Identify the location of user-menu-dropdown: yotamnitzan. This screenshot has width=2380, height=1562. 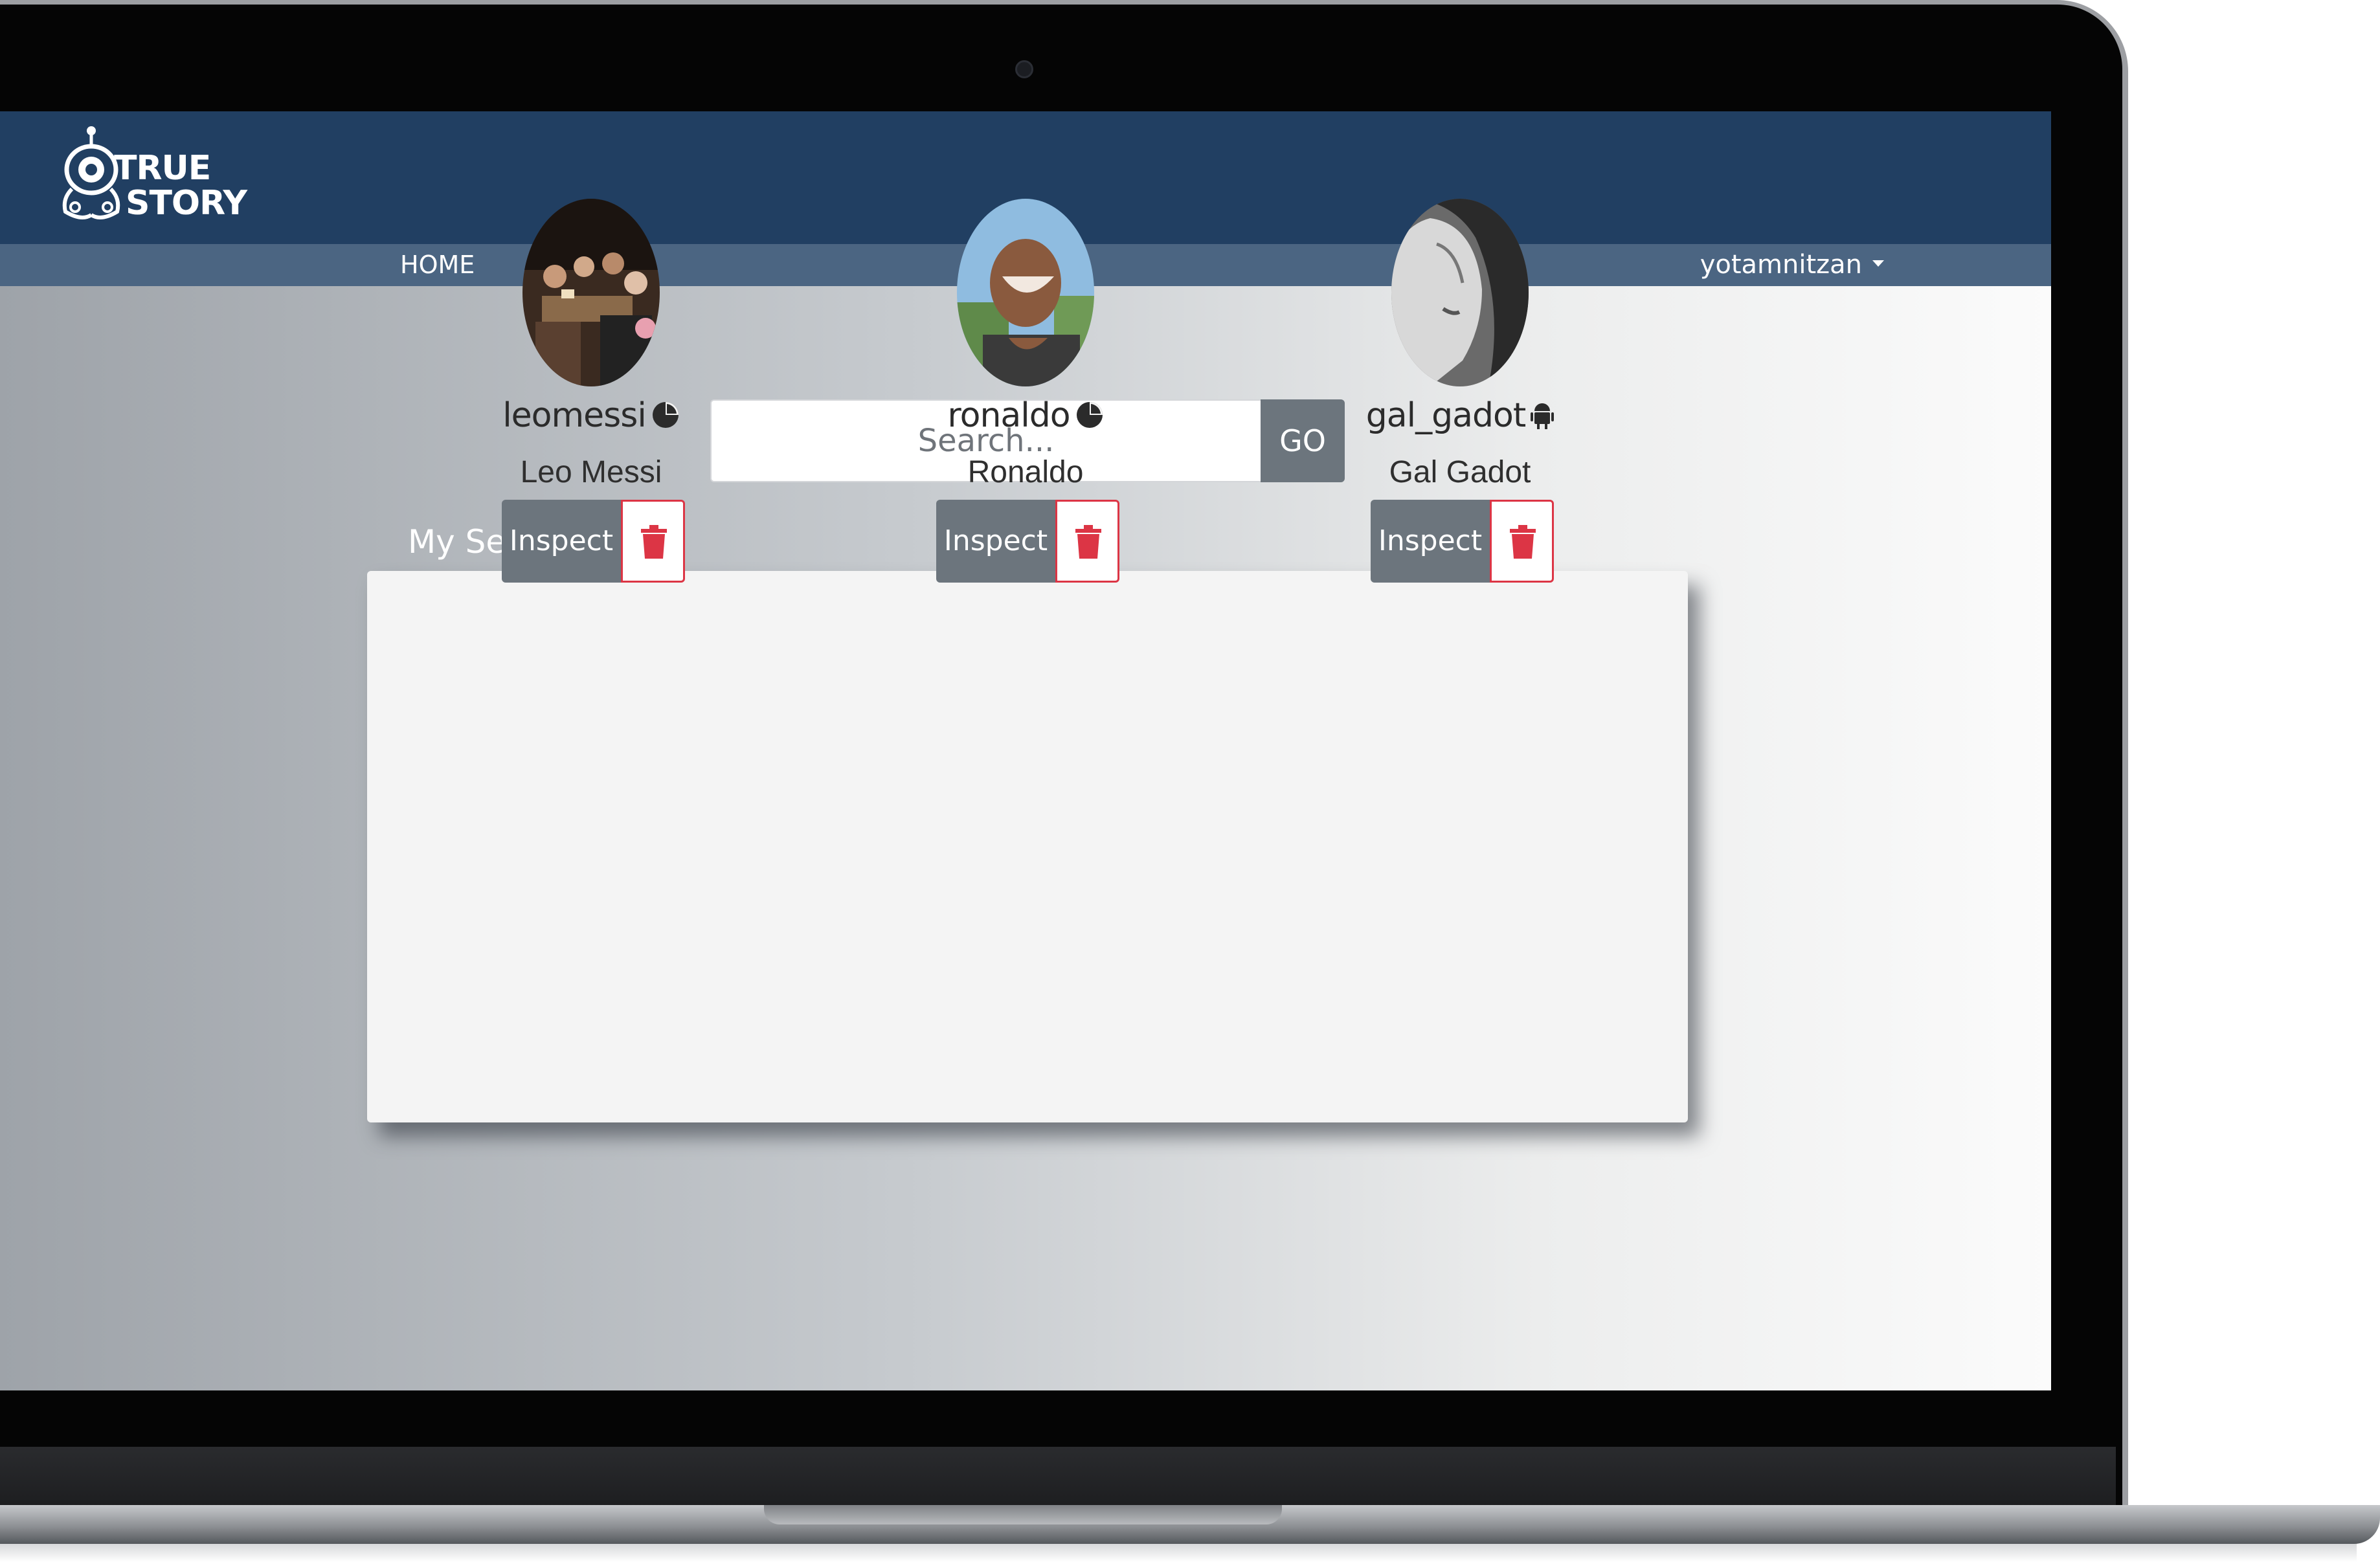
(1792, 265).